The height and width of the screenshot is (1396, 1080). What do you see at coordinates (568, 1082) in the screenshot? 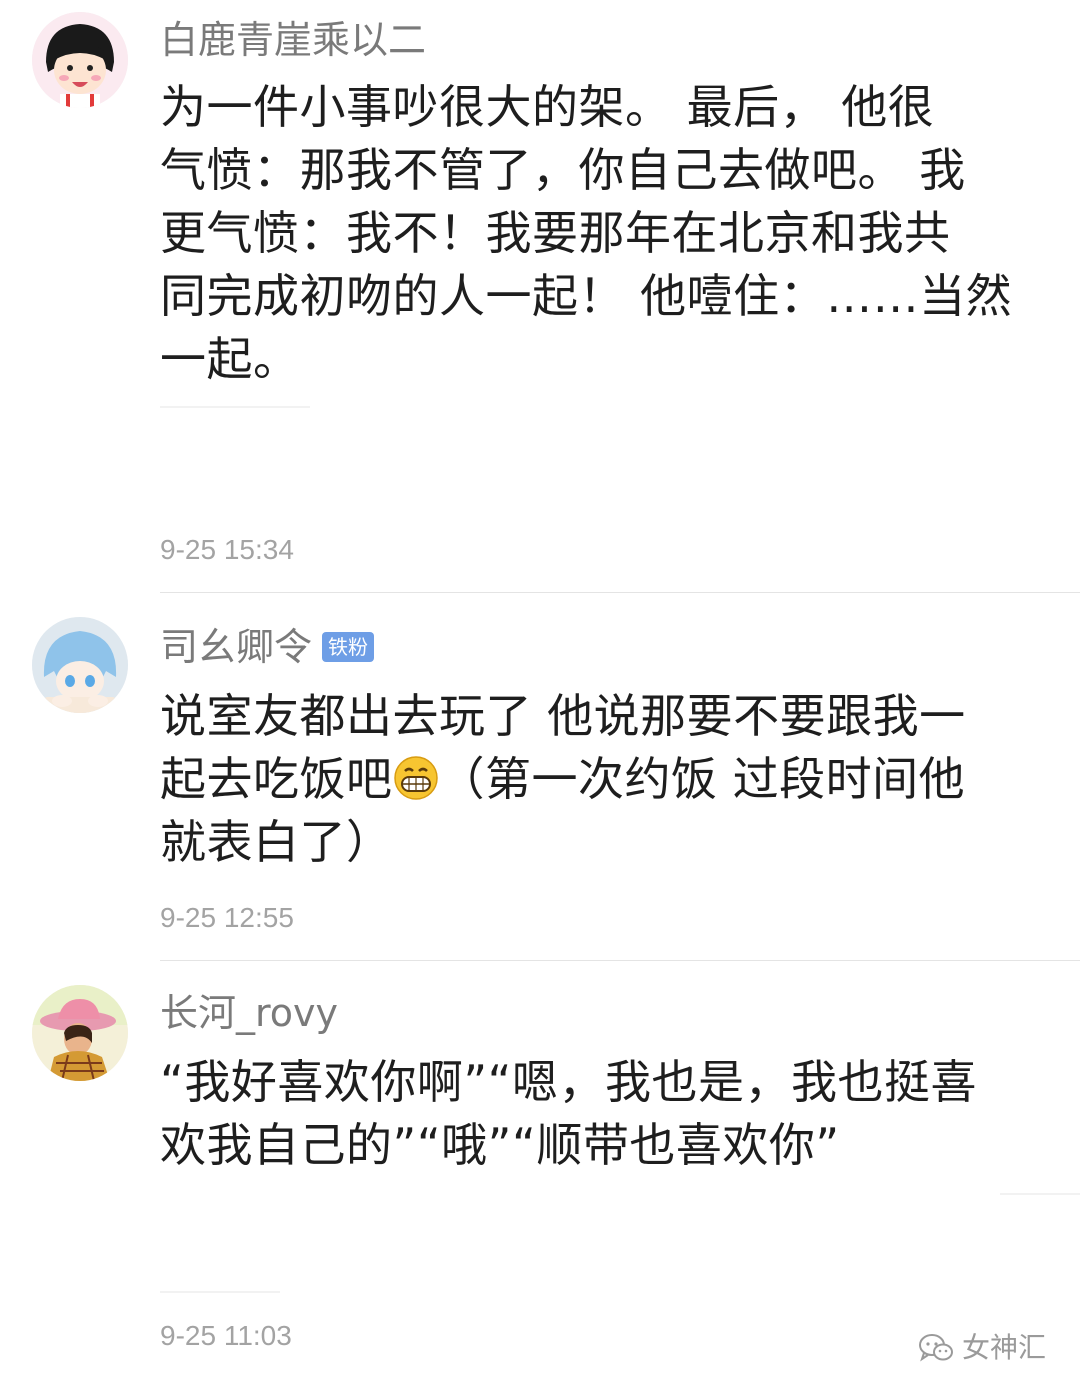
I see `comment-line: “我好喜欢你啊”“嗯，我也是，我也挺喜` at bounding box center [568, 1082].